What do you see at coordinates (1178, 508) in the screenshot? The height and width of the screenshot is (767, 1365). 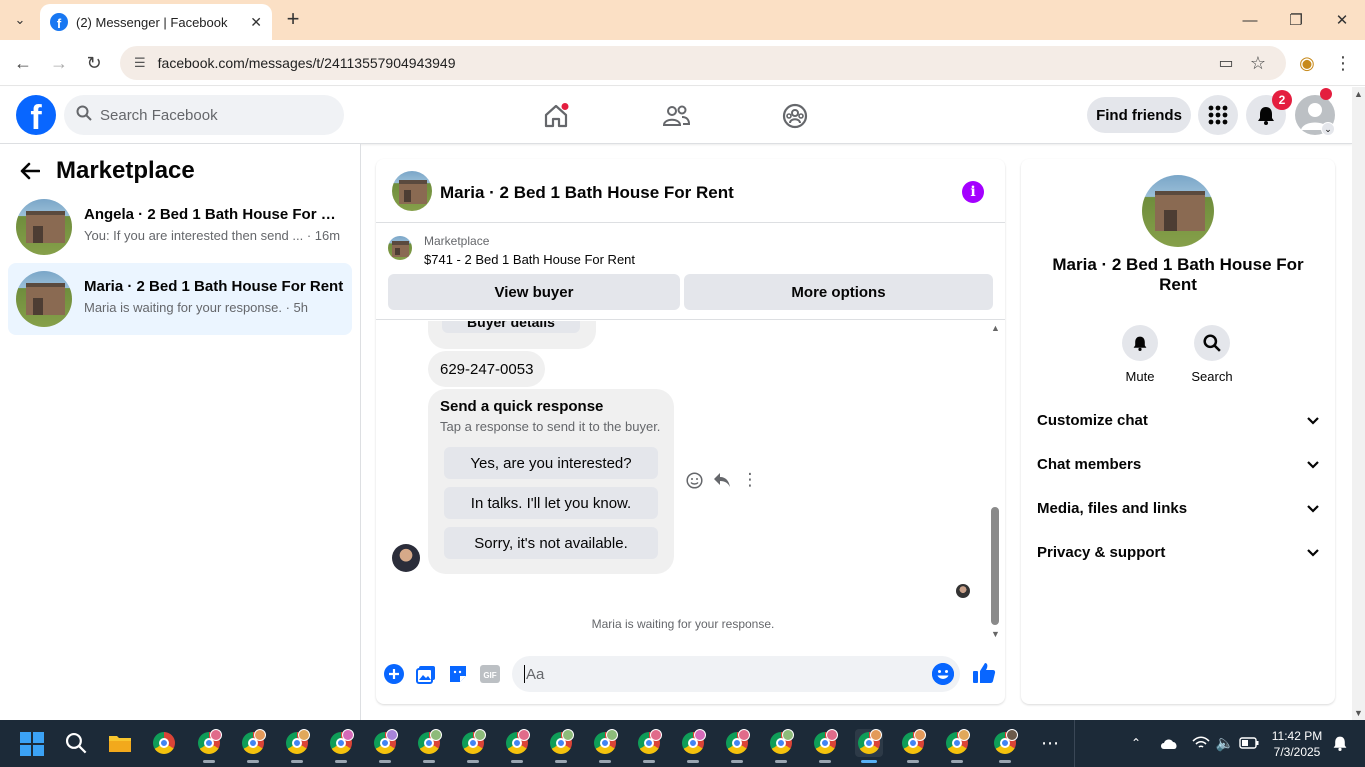 I see `media-files-links-row: Media, files and links` at bounding box center [1178, 508].